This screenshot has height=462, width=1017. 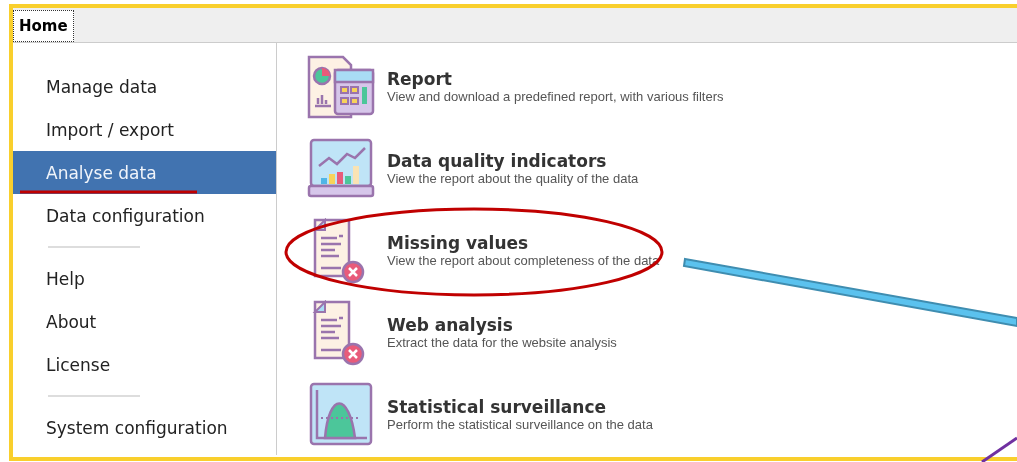 What do you see at coordinates (144, 172) in the screenshot?
I see `sidebar-item: Analyse data` at bounding box center [144, 172].